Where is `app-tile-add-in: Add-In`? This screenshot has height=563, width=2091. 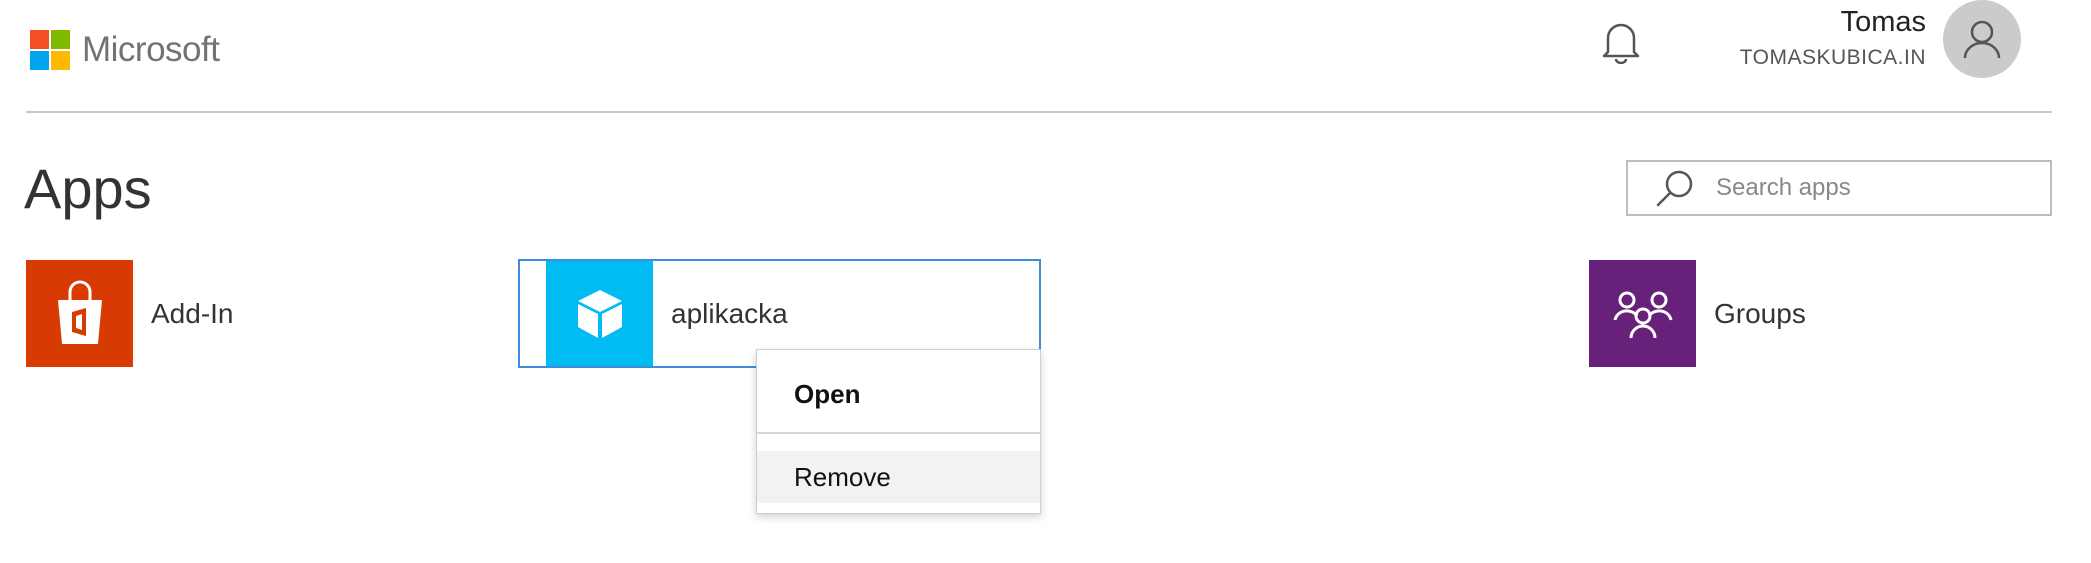
app-tile-add-in: Add-In is located at coordinates (130, 313).